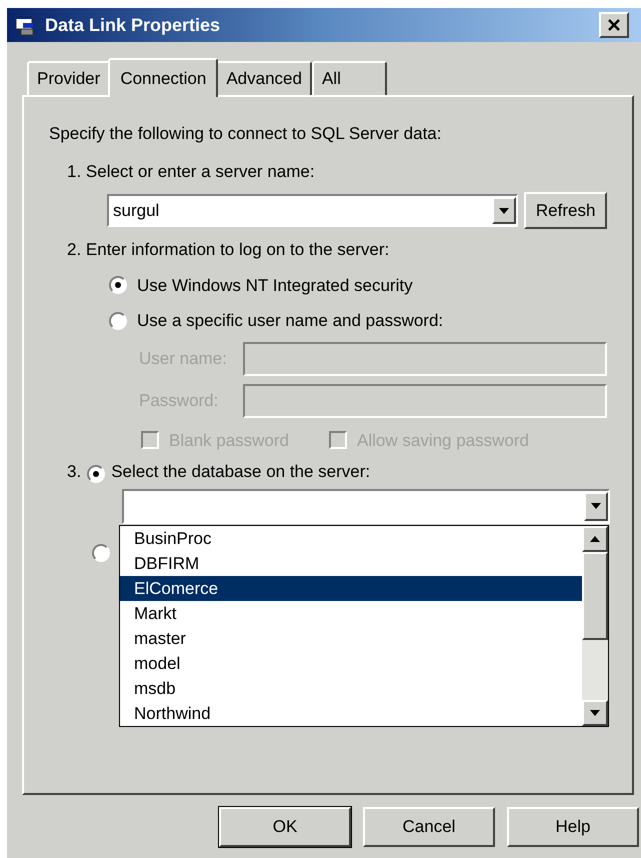 The height and width of the screenshot is (858, 641). Describe the element at coordinates (132, 25) in the screenshot. I see `window-title: Data Link Properties` at that location.